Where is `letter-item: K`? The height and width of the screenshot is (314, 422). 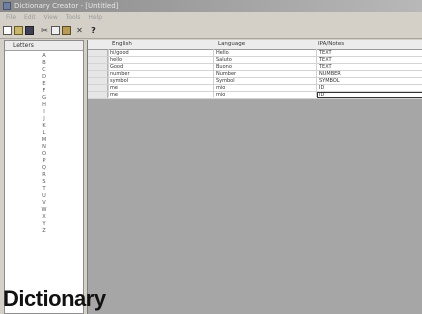 letter-item: K is located at coordinates (44, 126).